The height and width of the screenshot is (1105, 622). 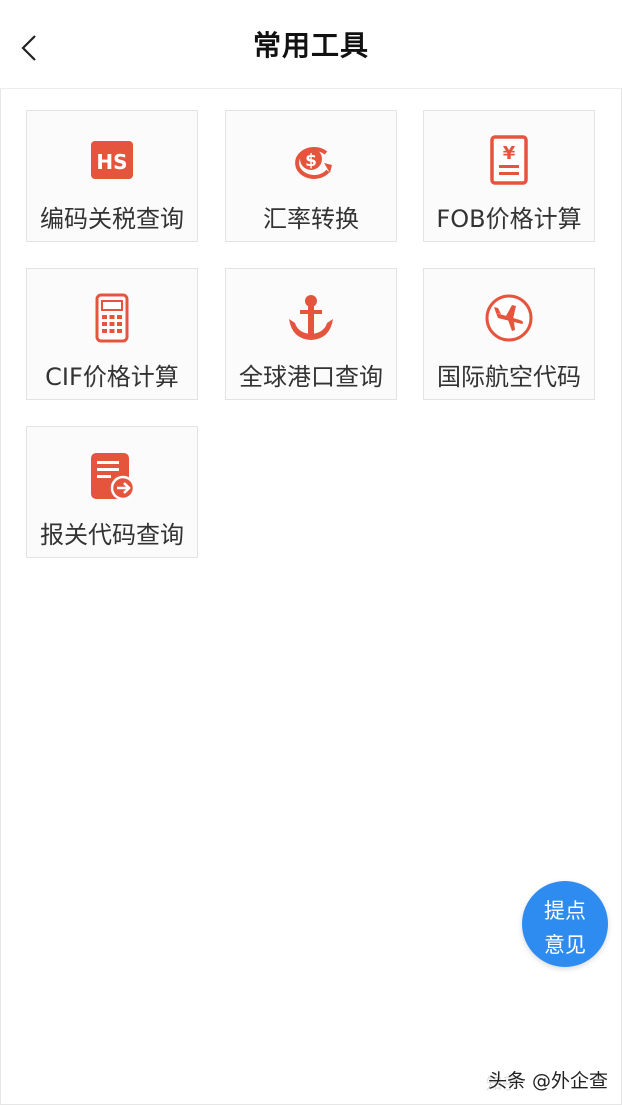 I want to click on tool-label: 报关代码查询, so click(x=112, y=535).